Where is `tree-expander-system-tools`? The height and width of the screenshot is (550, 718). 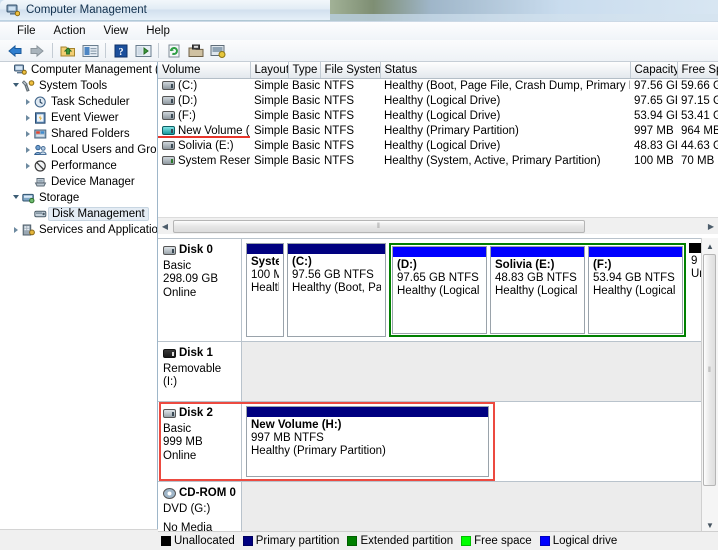 tree-expander-system-tools is located at coordinates (15, 86).